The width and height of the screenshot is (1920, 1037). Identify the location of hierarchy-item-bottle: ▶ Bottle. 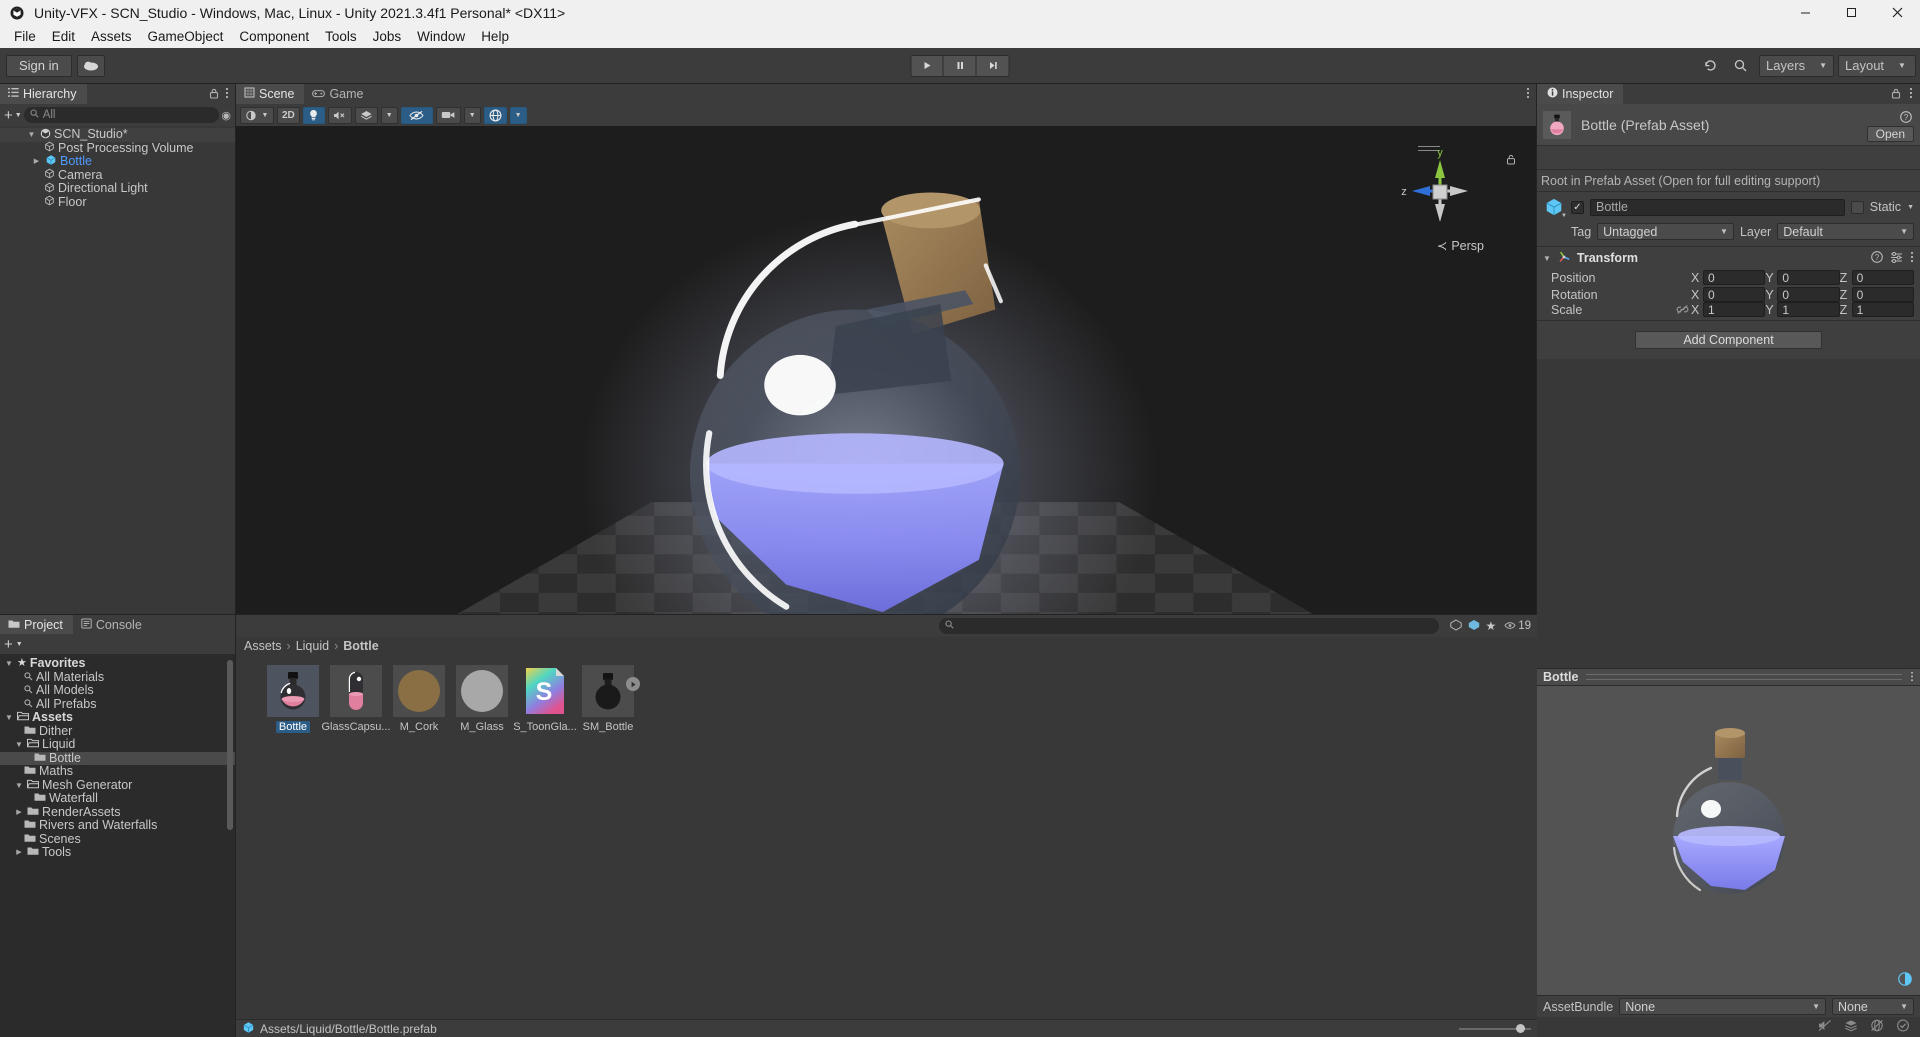
(117, 161).